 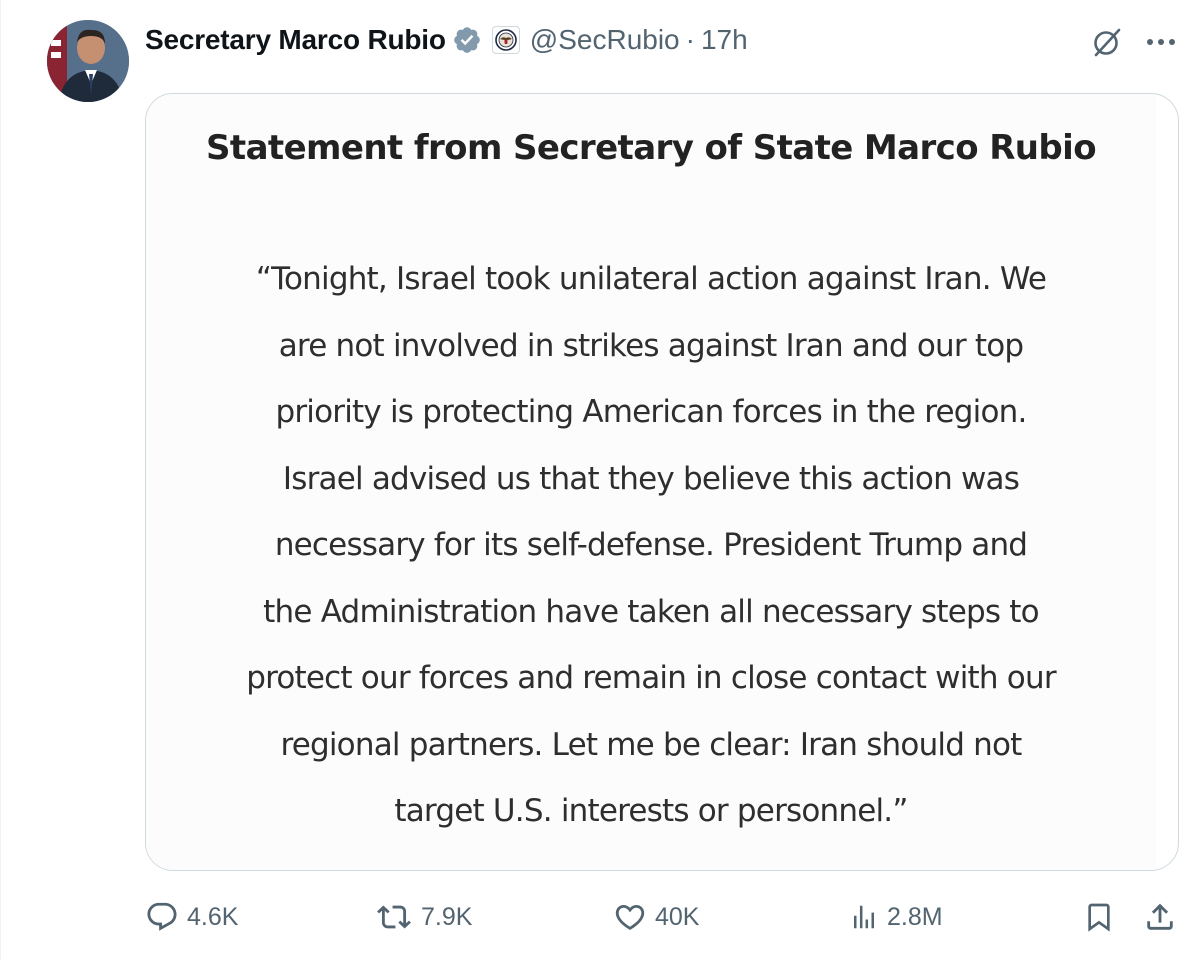 What do you see at coordinates (630, 917) in the screenshot?
I see `heart-icon` at bounding box center [630, 917].